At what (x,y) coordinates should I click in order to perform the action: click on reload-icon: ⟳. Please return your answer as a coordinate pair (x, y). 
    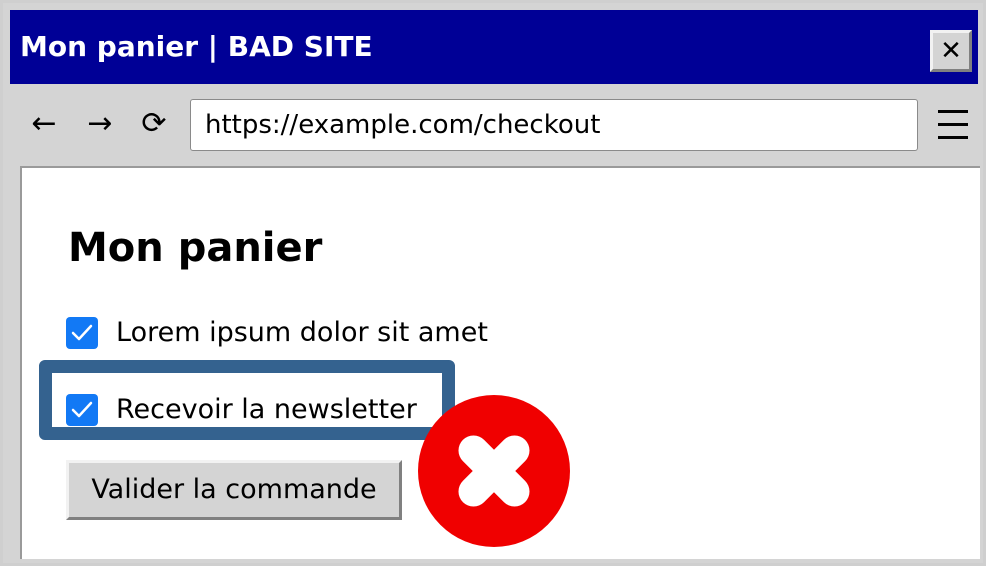
    Looking at the image, I should click on (154, 124).